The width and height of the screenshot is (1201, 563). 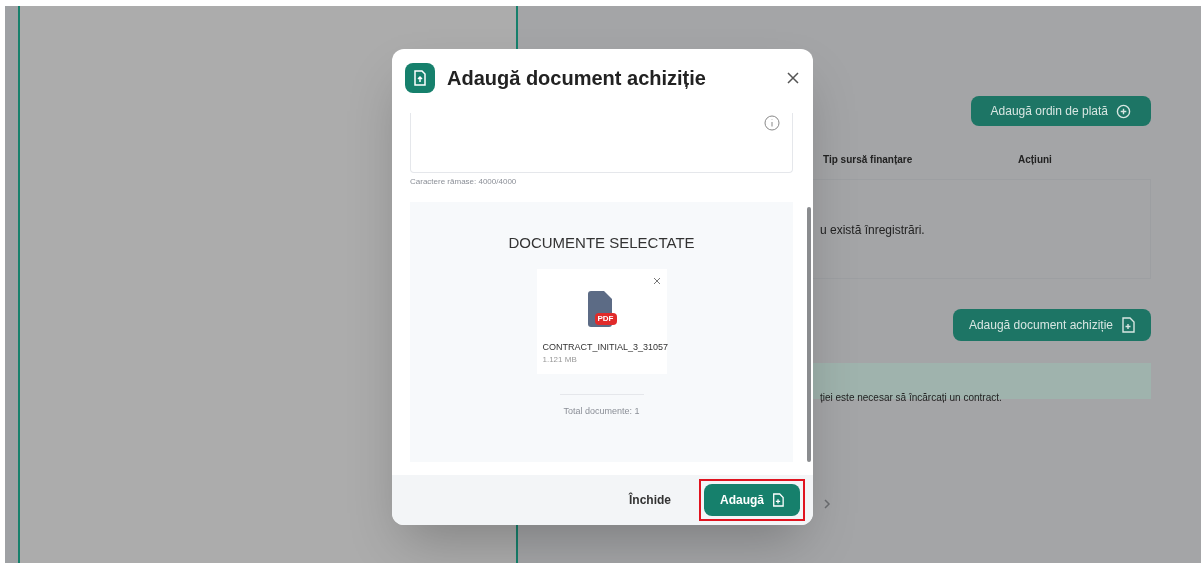 What do you see at coordinates (1060, 111) in the screenshot?
I see `add-payment-order-button: Adaugă ordin de plată` at bounding box center [1060, 111].